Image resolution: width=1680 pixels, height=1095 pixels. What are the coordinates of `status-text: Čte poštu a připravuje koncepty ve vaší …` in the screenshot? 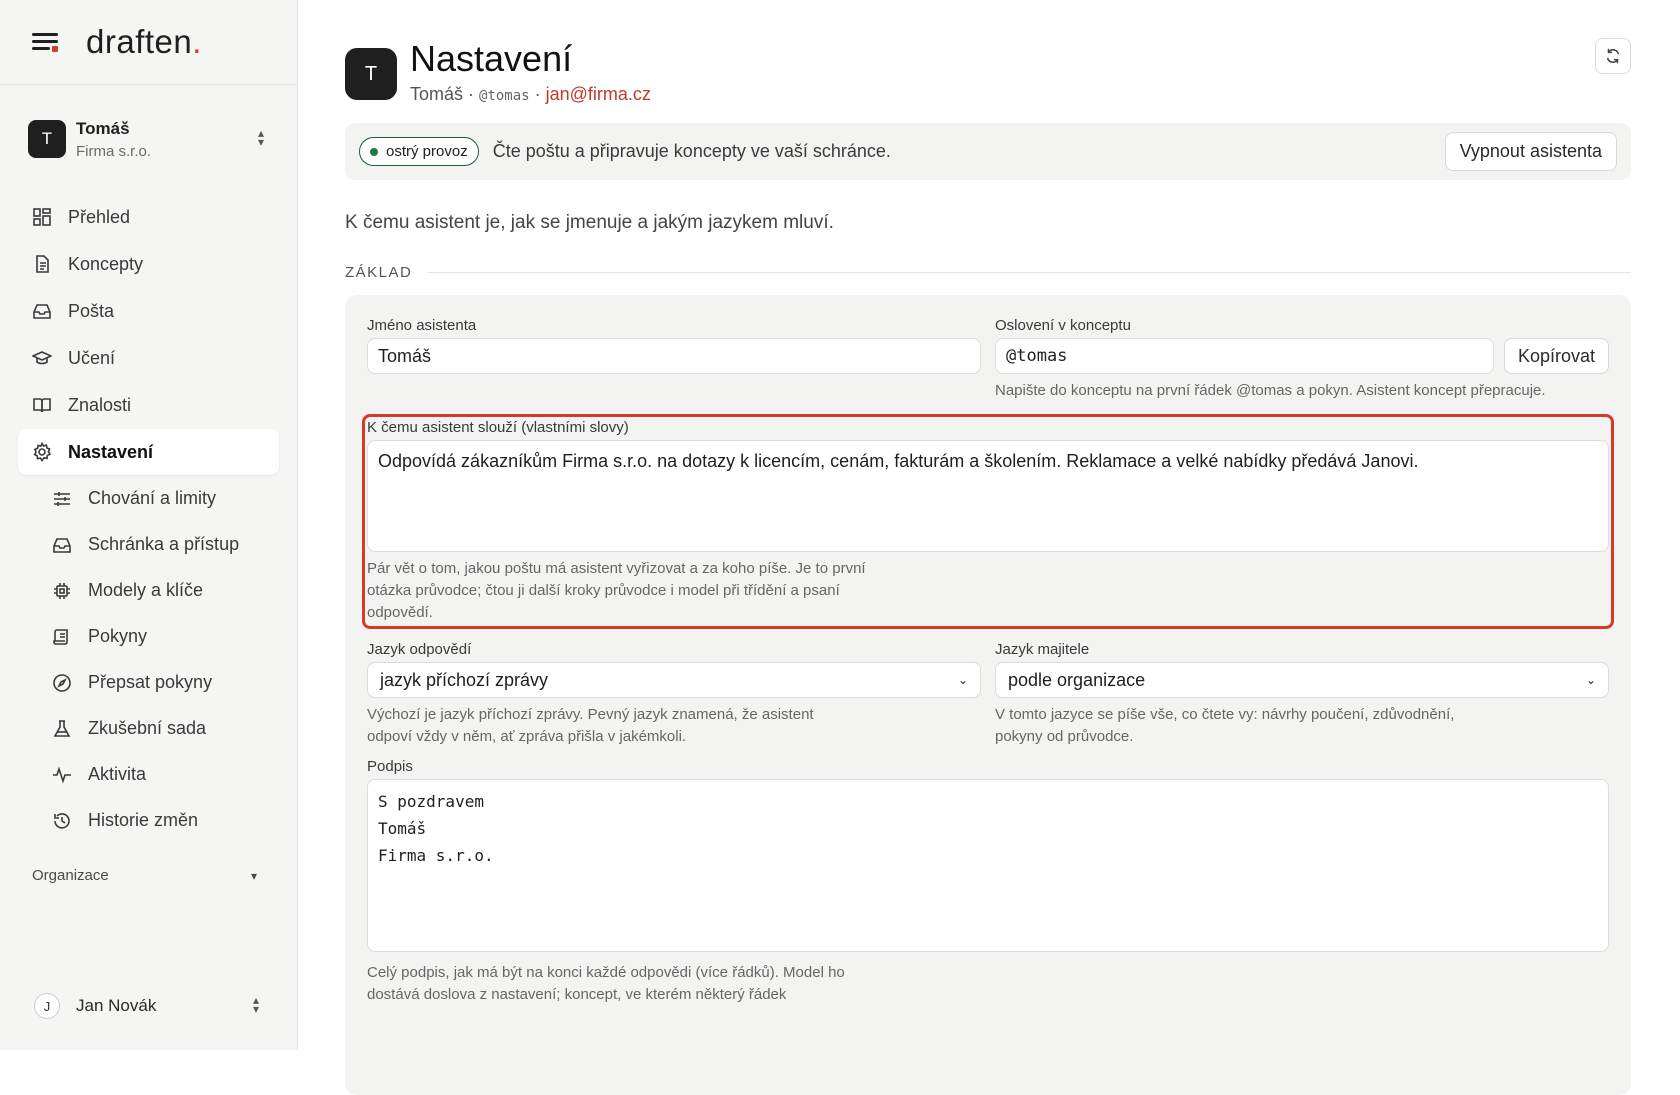 It's located at (691, 151).